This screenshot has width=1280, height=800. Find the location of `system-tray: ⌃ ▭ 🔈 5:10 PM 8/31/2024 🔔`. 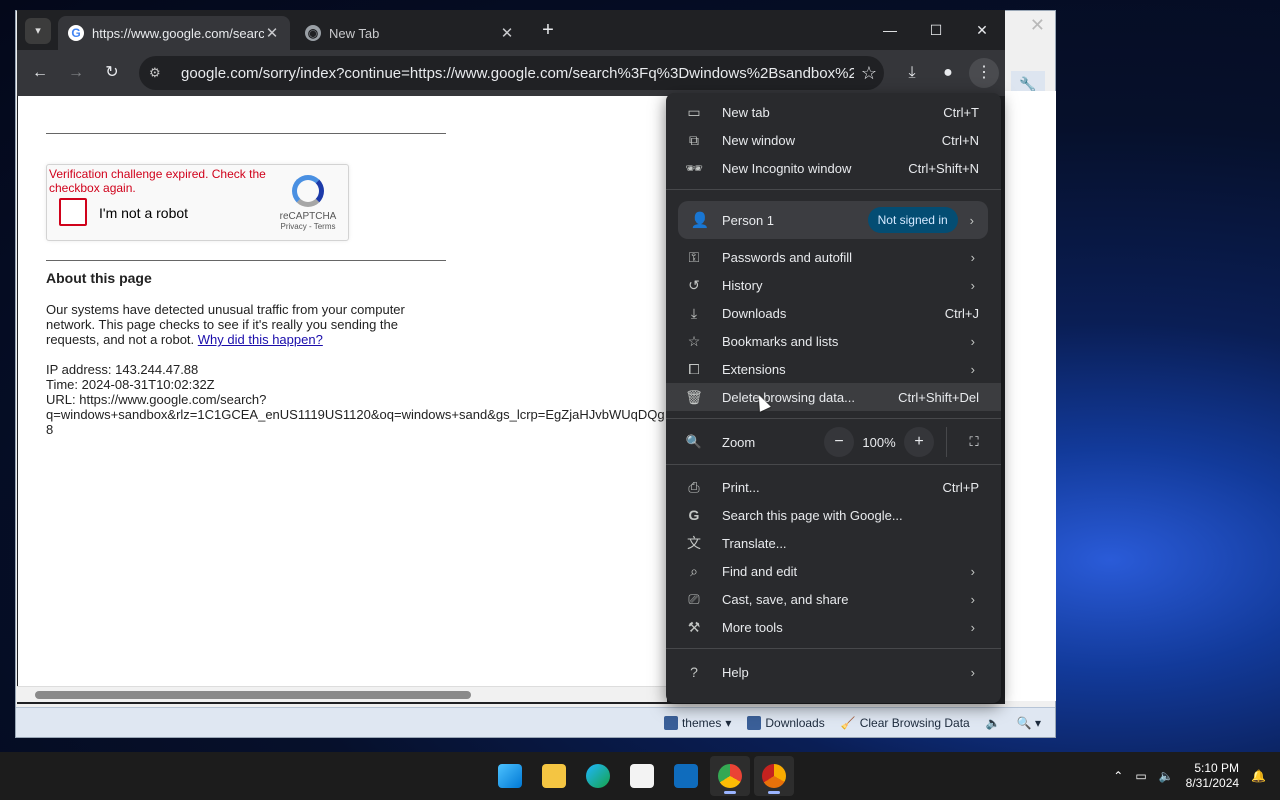

system-tray: ⌃ ▭ 🔈 5:10 PM 8/31/2024 🔔 is located at coordinates (1189, 776).